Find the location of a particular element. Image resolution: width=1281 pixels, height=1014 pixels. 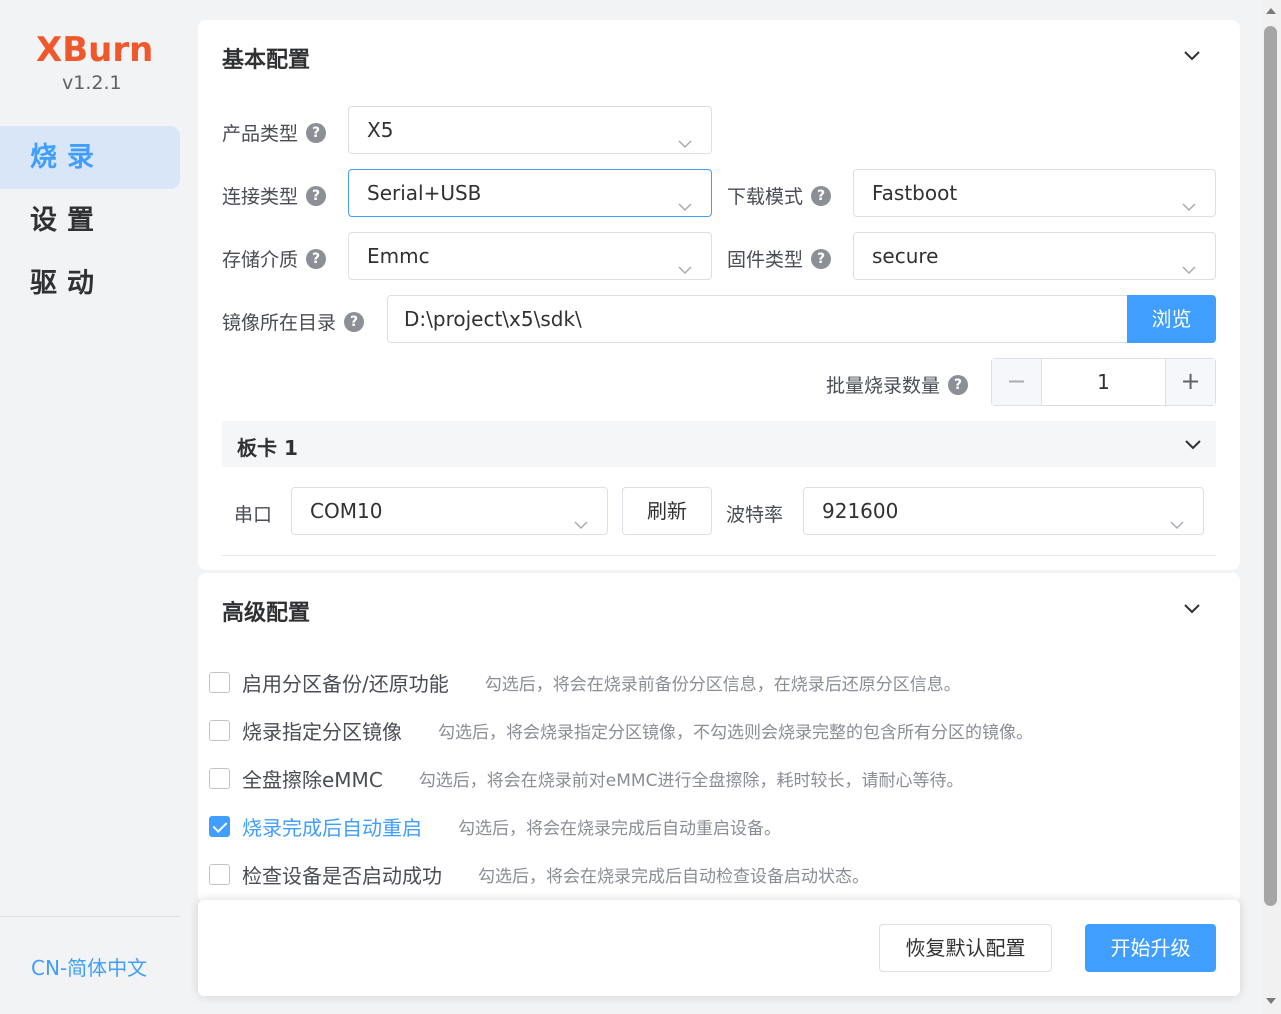

option-check-boot: 检查设备是否启动成功 勾选后，将会在烧录完成后自动检查设备启动状态。 is located at coordinates (539, 874).